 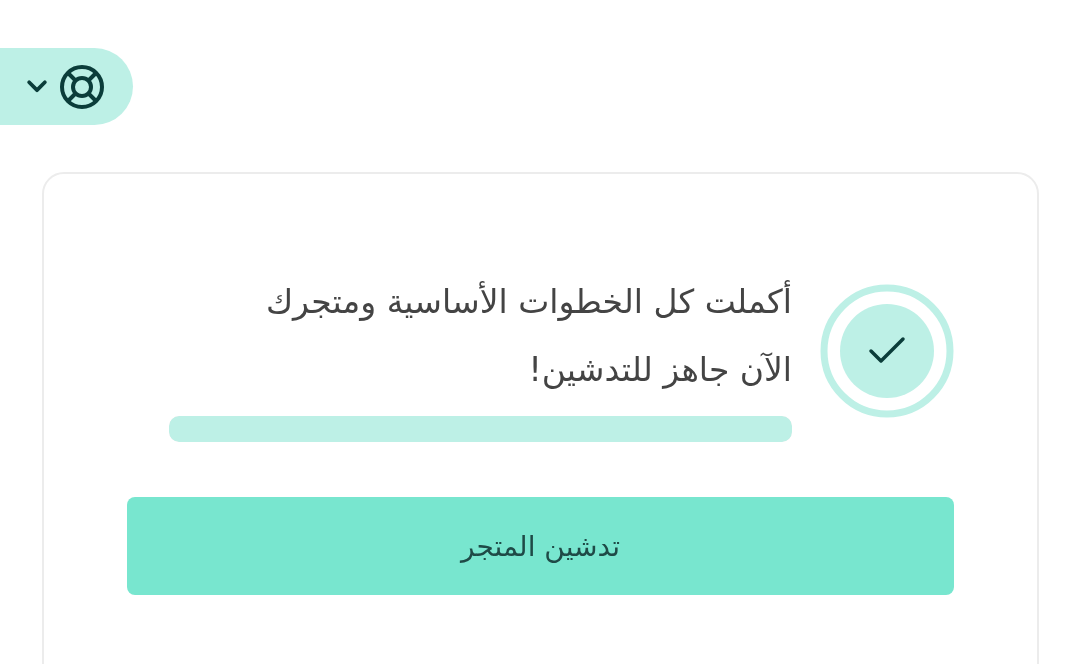 What do you see at coordinates (82, 86) in the screenshot?
I see `lifebuoy-icon` at bounding box center [82, 86].